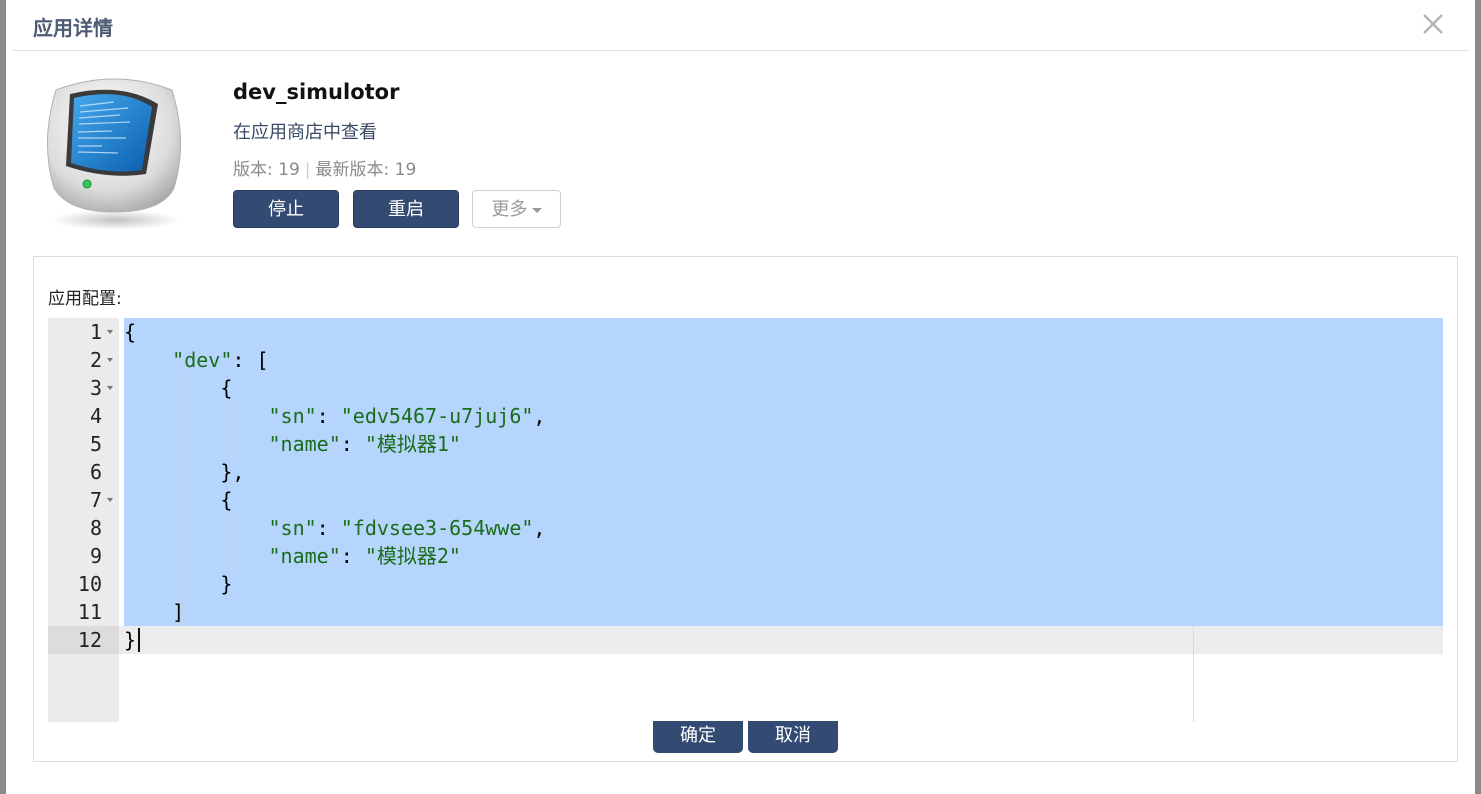 The height and width of the screenshot is (794, 1481). What do you see at coordinates (95, 332) in the screenshot?
I see `line-number-text: 1` at bounding box center [95, 332].